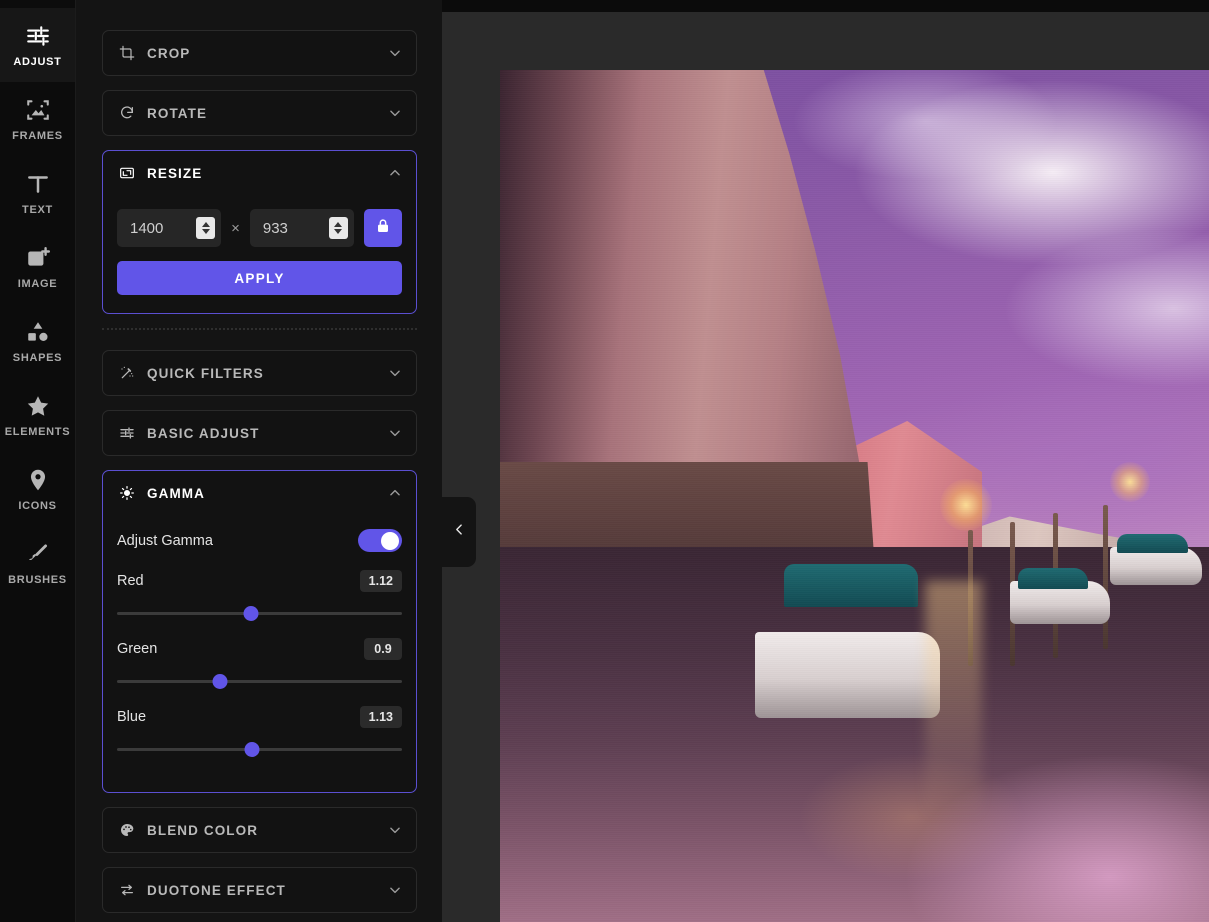  What do you see at coordinates (383, 649) in the screenshot?
I see `slider-green-value: 0.9` at bounding box center [383, 649].